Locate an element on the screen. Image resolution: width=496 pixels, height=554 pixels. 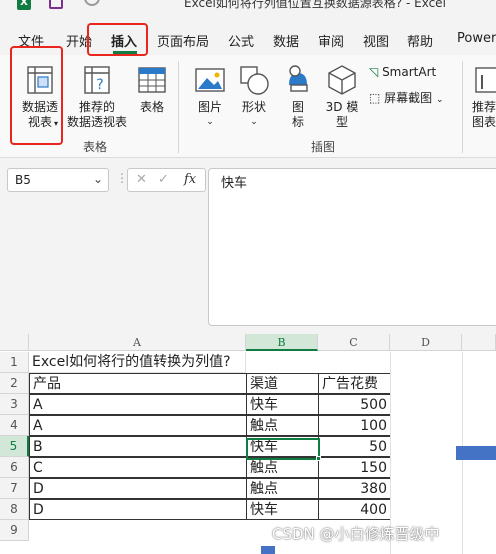
table-cell: B is located at coordinates (138, 446).